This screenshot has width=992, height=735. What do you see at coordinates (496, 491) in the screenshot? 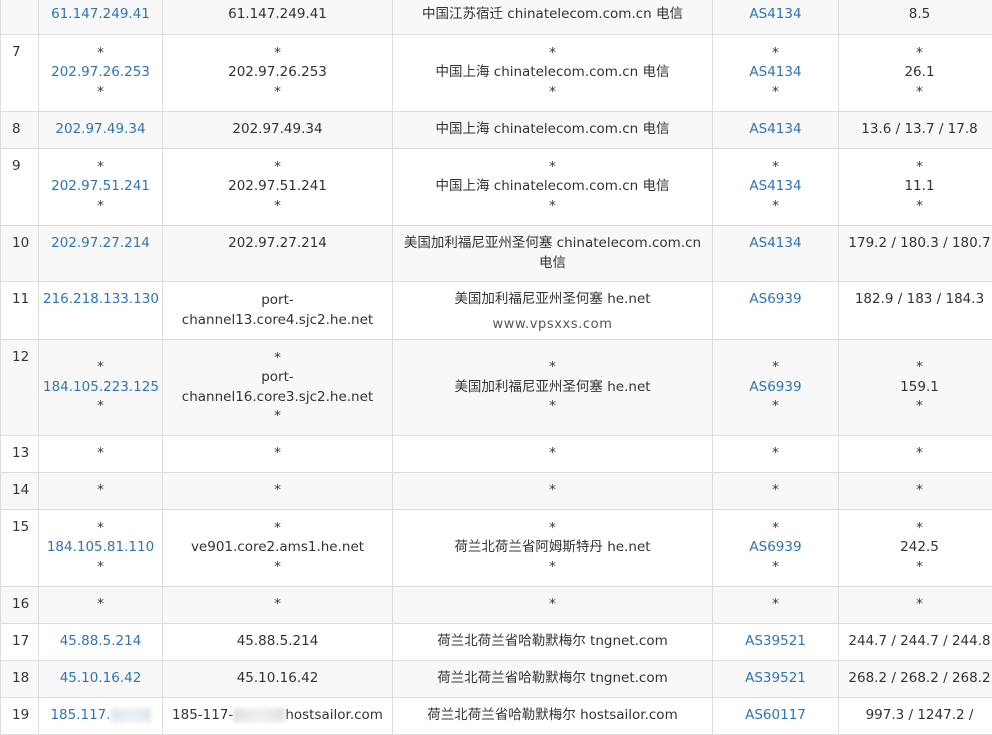
I see `hop-row: 14 * * * * *` at bounding box center [496, 491].